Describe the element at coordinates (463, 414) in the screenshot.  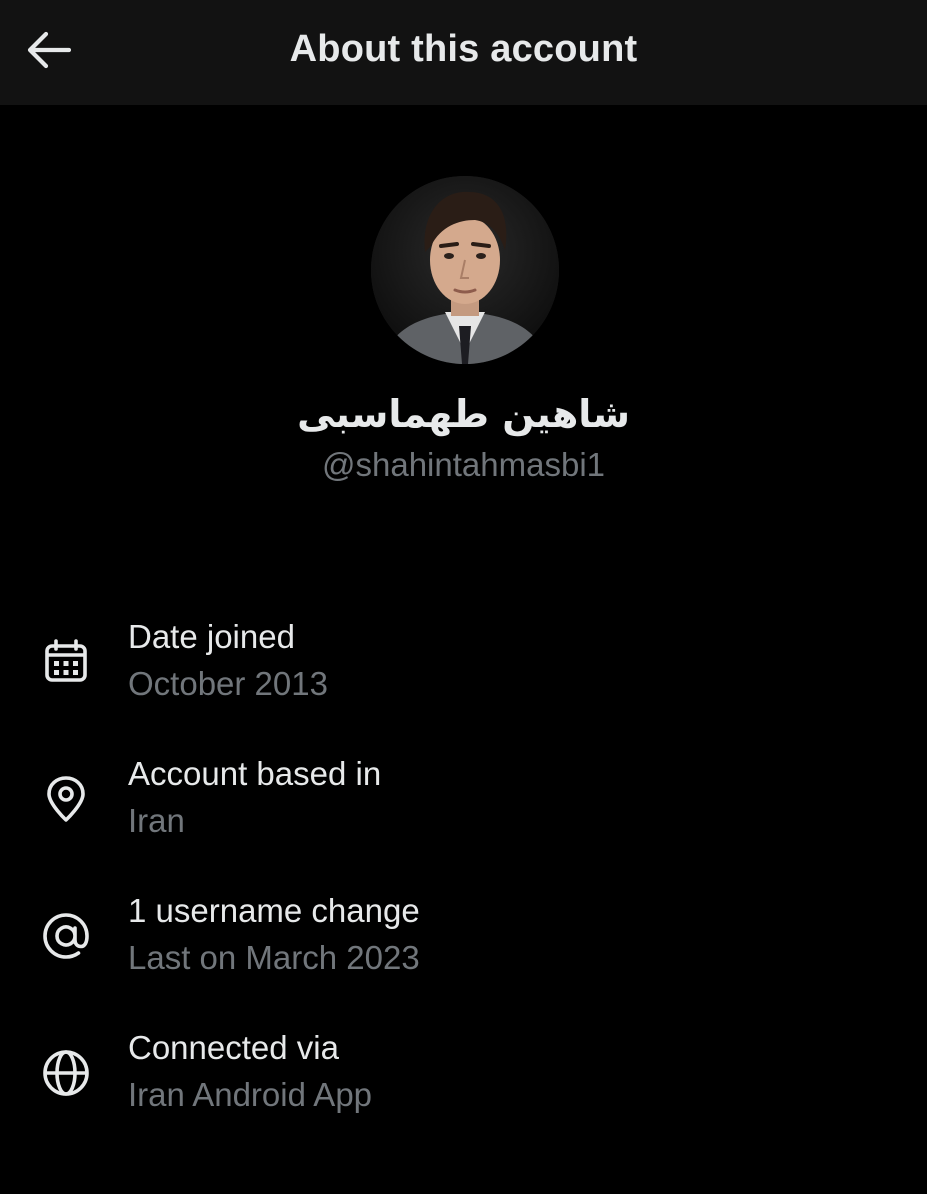
I see `display-name: شاهین طهماسبی` at that location.